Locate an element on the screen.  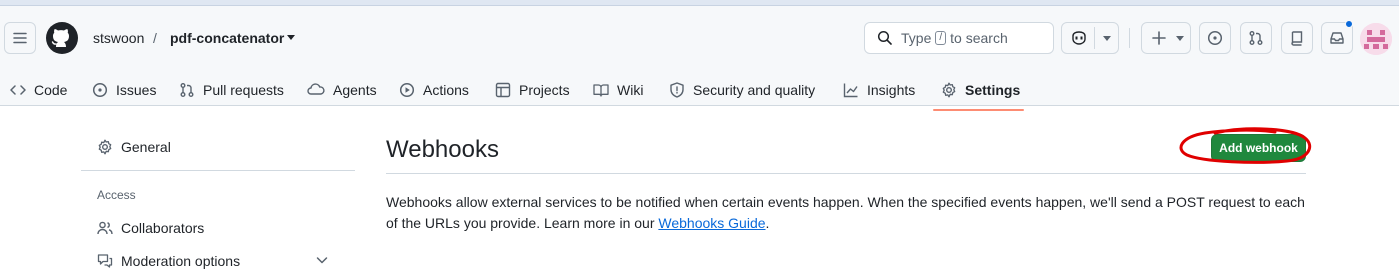
tab-code: Code is located at coordinates (38, 90).